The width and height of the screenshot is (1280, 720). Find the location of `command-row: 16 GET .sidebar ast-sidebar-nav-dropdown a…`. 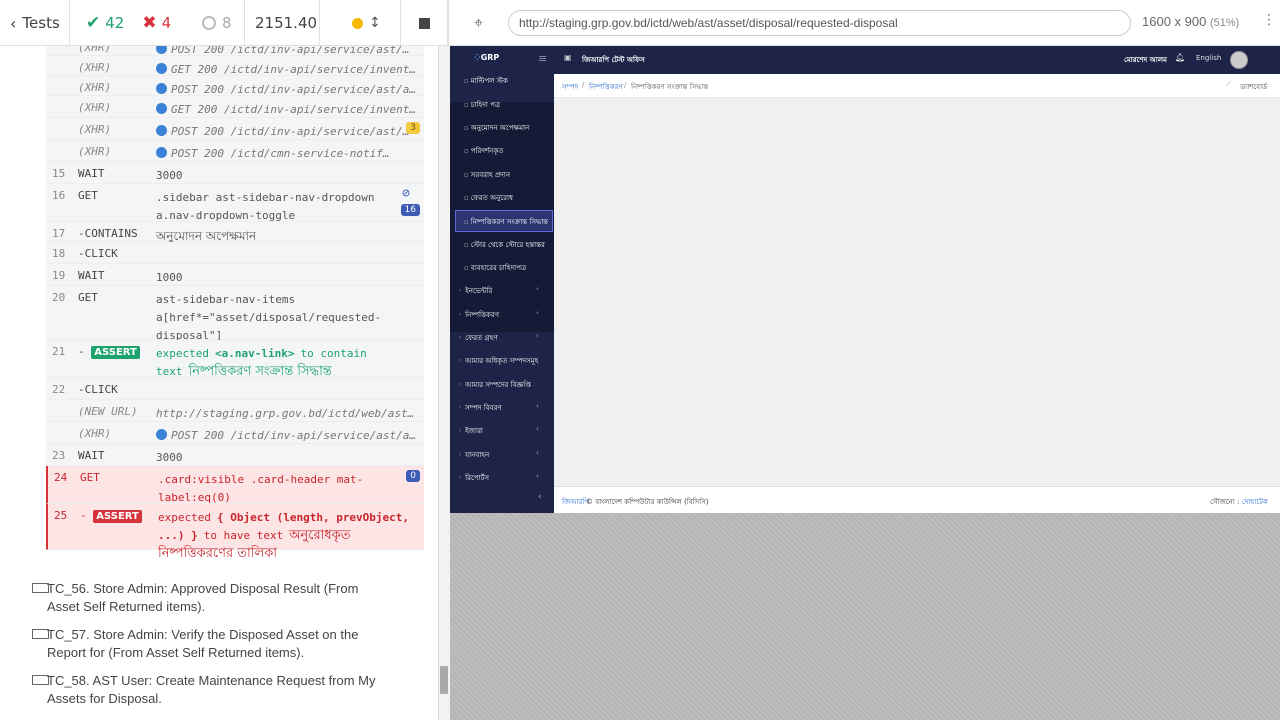

command-row: 16 GET .sidebar ast-sidebar-nav-dropdown a… is located at coordinates (235, 203).